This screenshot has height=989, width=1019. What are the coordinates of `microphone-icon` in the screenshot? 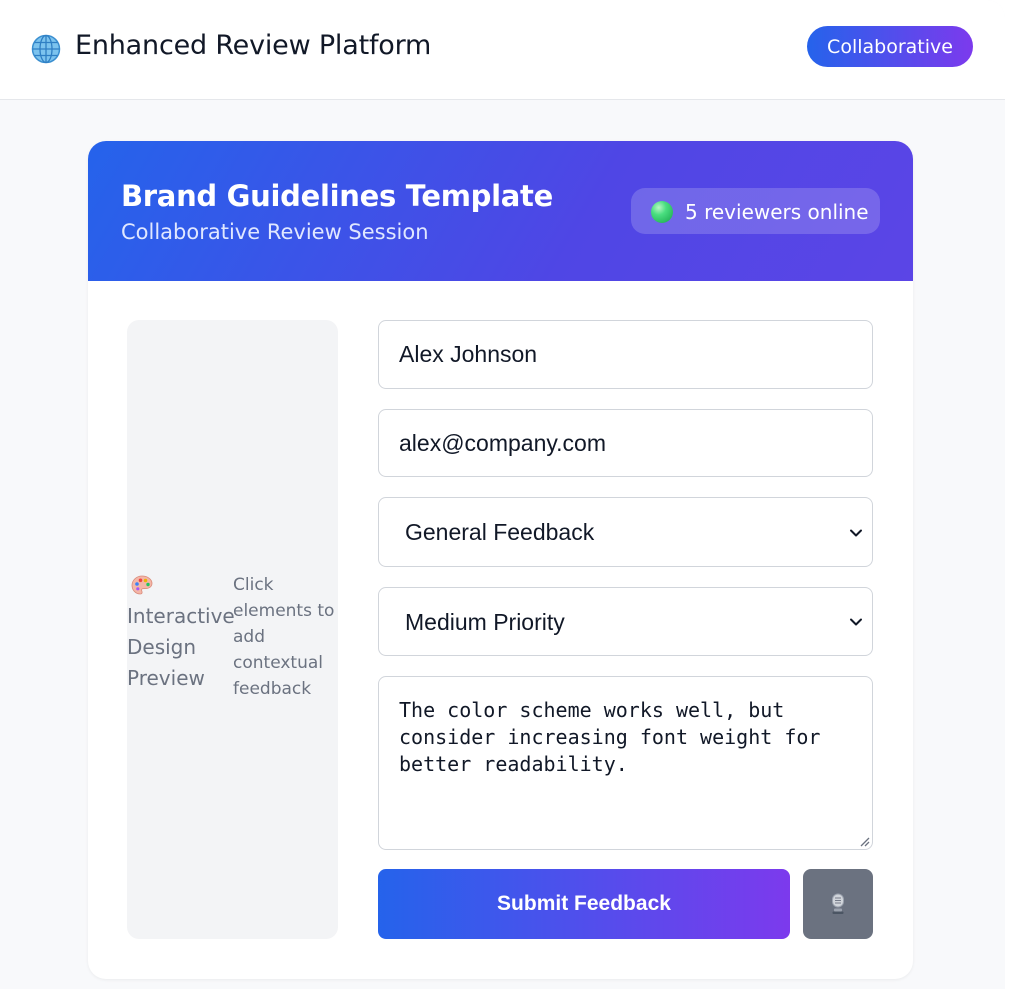 It's located at (838, 903).